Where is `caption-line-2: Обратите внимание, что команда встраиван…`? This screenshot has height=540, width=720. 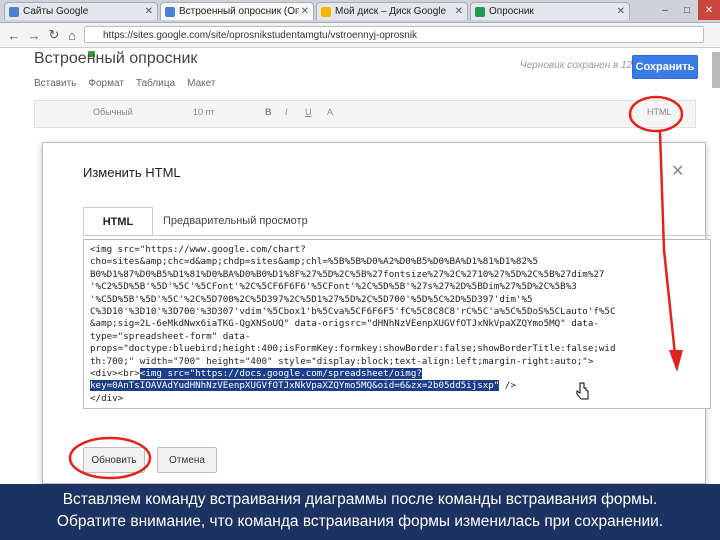
caption-line-2: Обратите внимание, что команда встраиван… is located at coordinates (360, 521).